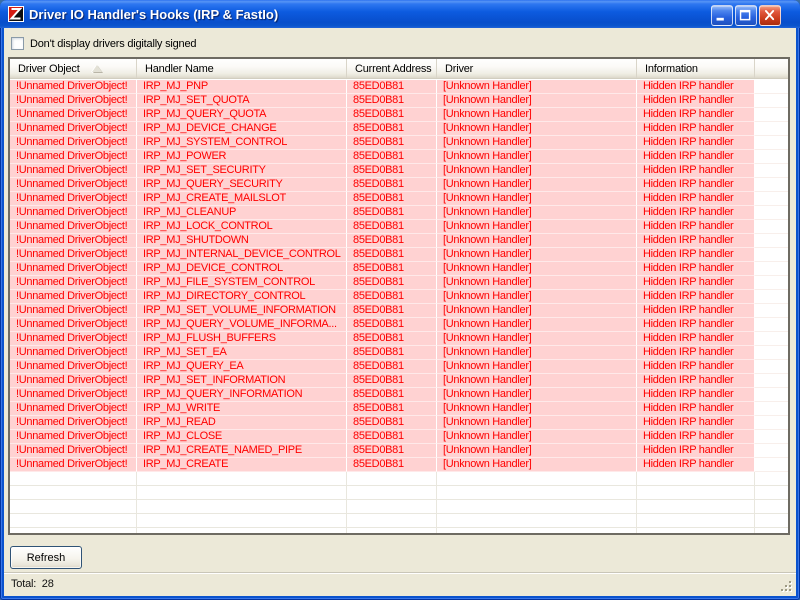 The image size is (800, 600). I want to click on column-header-handler-name: Handler Name, so click(242, 68).